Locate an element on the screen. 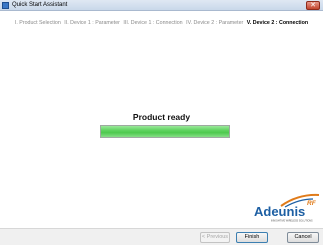 This screenshot has height=245, width=323. button-bar: < Previous Finish Cancel is located at coordinates (161, 236).